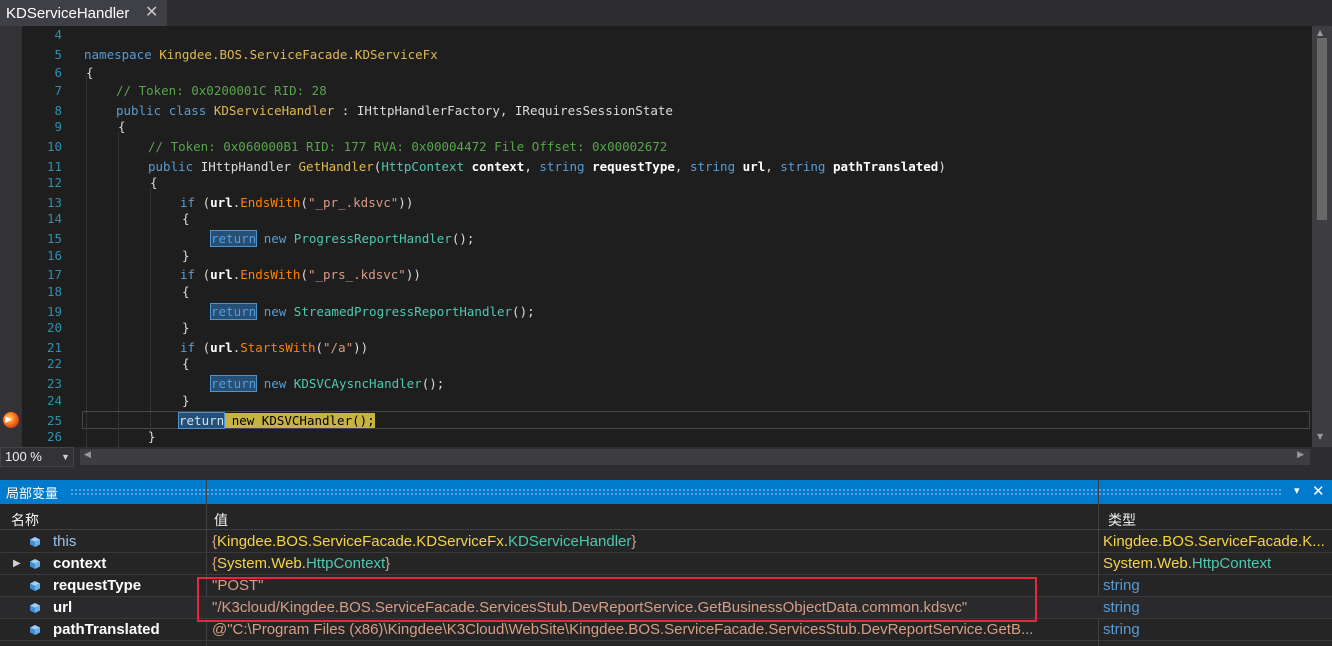 The image size is (1332, 646). Describe the element at coordinates (188, 347) in the screenshot. I see `keyword-if: if` at that location.